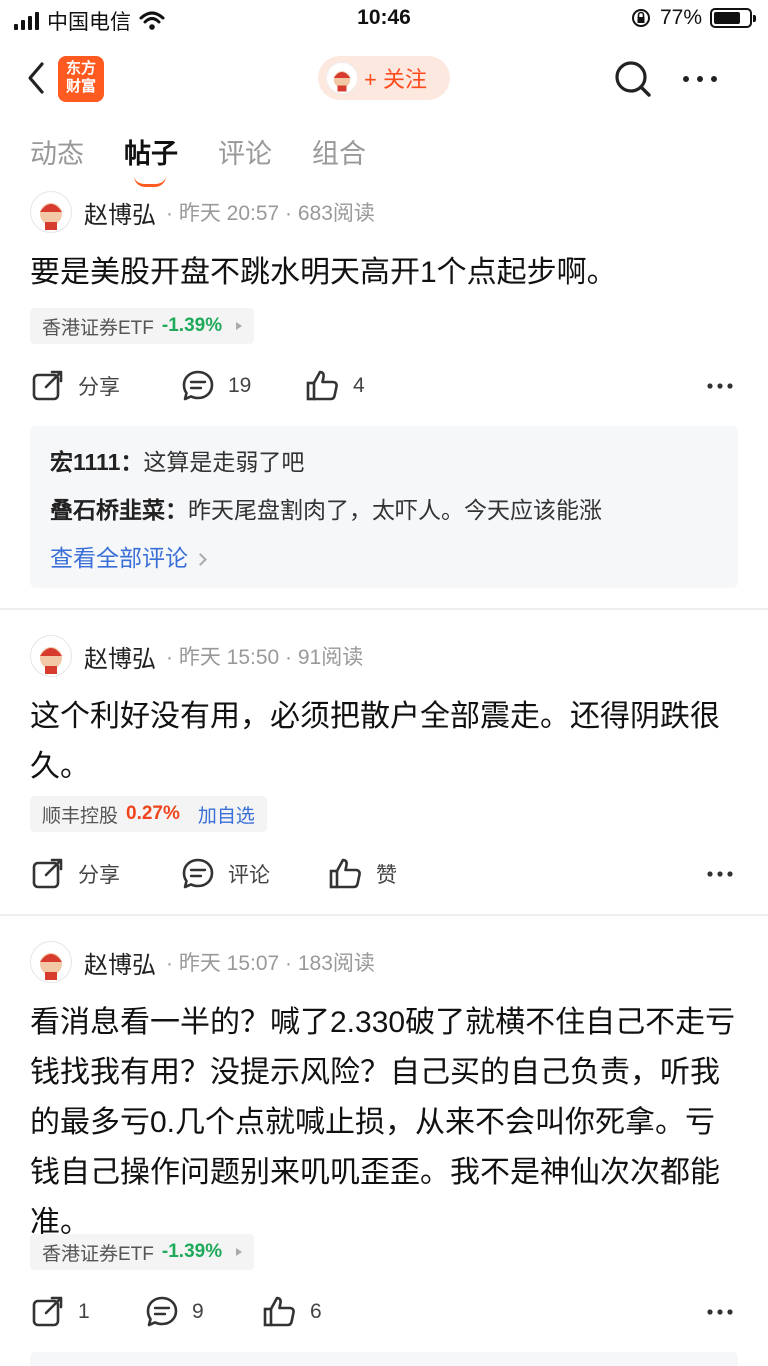  What do you see at coordinates (633, 79) in the screenshot?
I see `search-icon` at bounding box center [633, 79].